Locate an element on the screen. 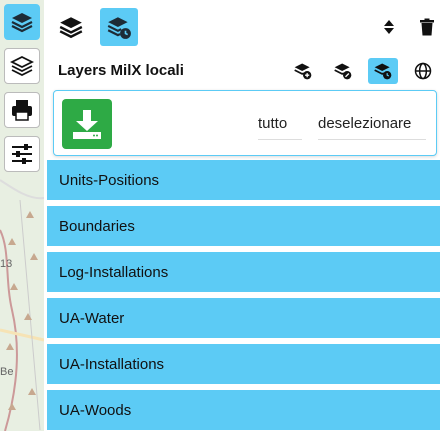 This screenshot has height=431, width=444. settings-sliders-button is located at coordinates (22, 154).